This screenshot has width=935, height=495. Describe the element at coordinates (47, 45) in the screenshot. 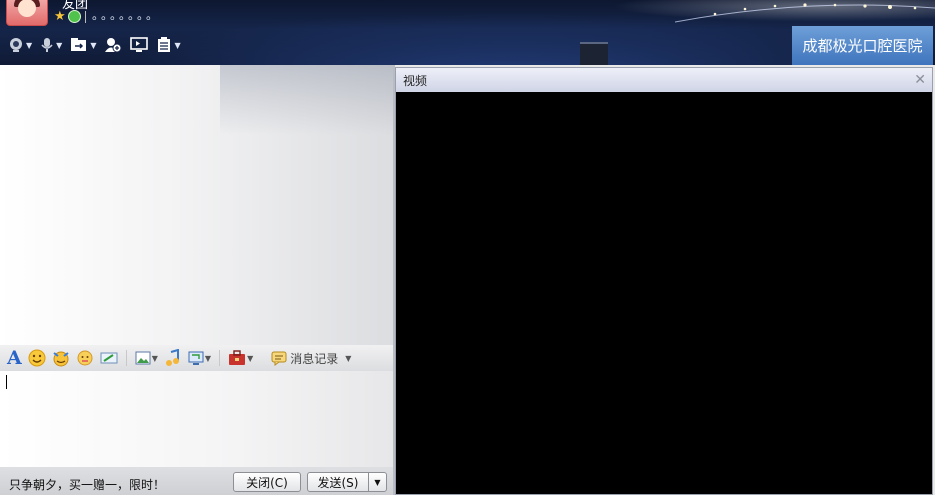

I see `microphone-icon` at that location.